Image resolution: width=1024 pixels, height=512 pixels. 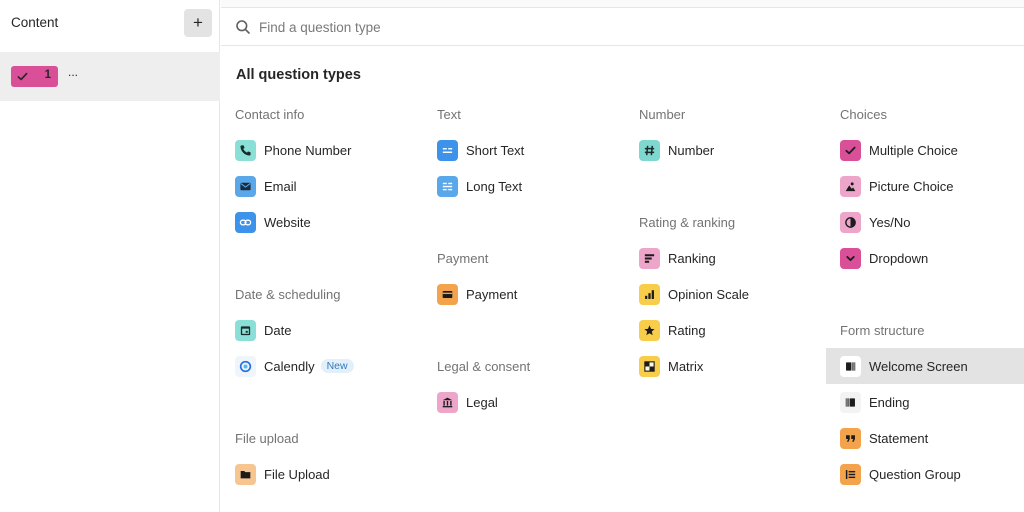 What do you see at coordinates (649, 294) in the screenshot?
I see `bar-chart-icon` at bounding box center [649, 294].